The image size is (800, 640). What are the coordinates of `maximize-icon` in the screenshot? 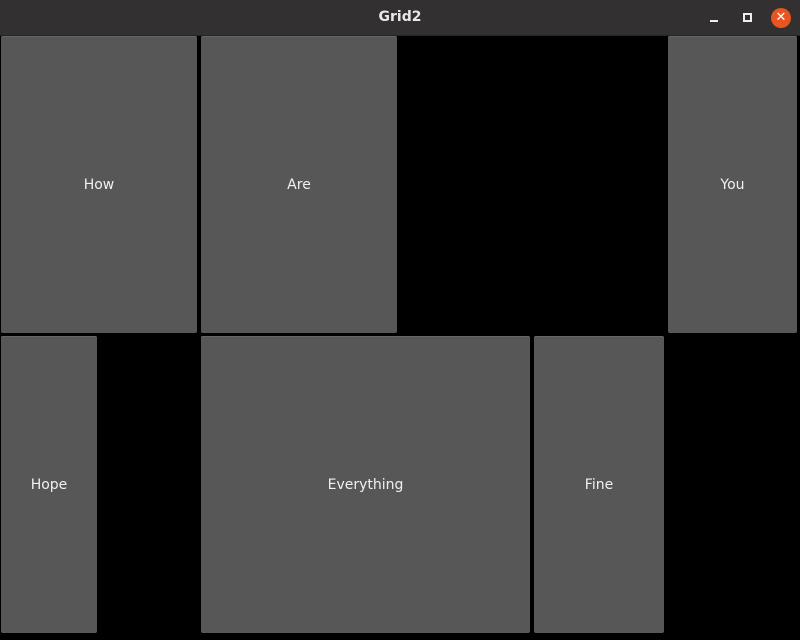 It's located at (747, 18).